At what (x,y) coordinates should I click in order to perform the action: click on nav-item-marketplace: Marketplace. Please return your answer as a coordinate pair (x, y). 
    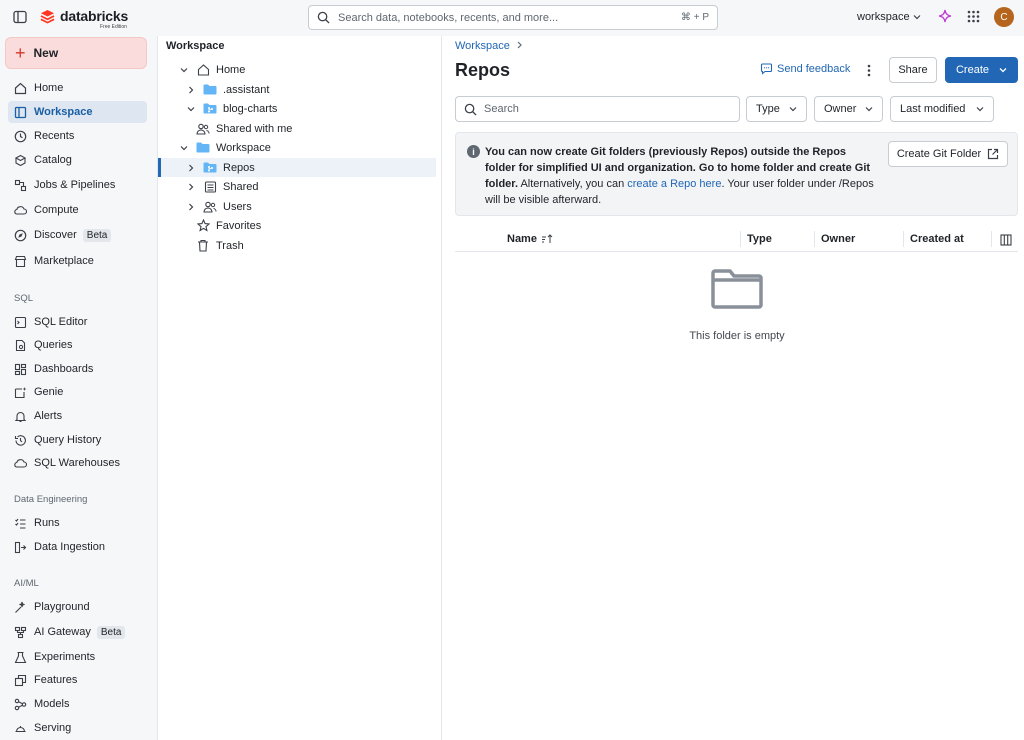
    Looking at the image, I should click on (77, 261).